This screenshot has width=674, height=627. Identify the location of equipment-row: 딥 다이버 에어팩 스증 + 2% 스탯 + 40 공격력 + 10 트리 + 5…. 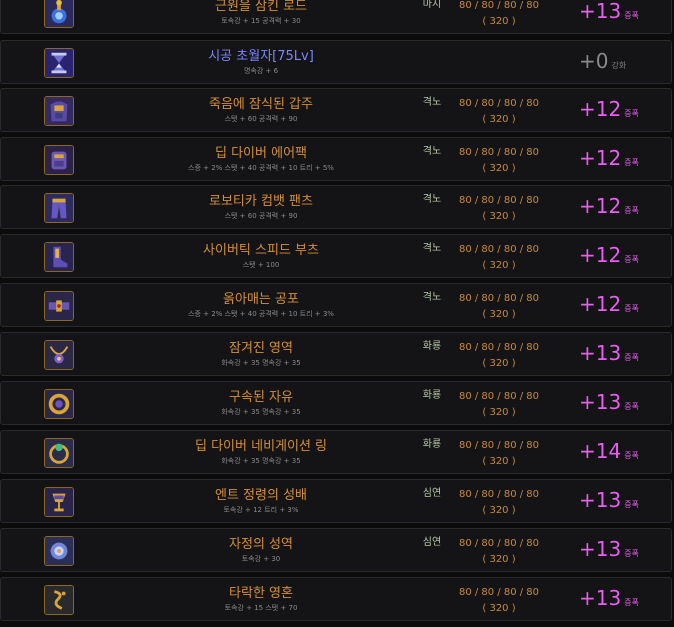
(336, 159).